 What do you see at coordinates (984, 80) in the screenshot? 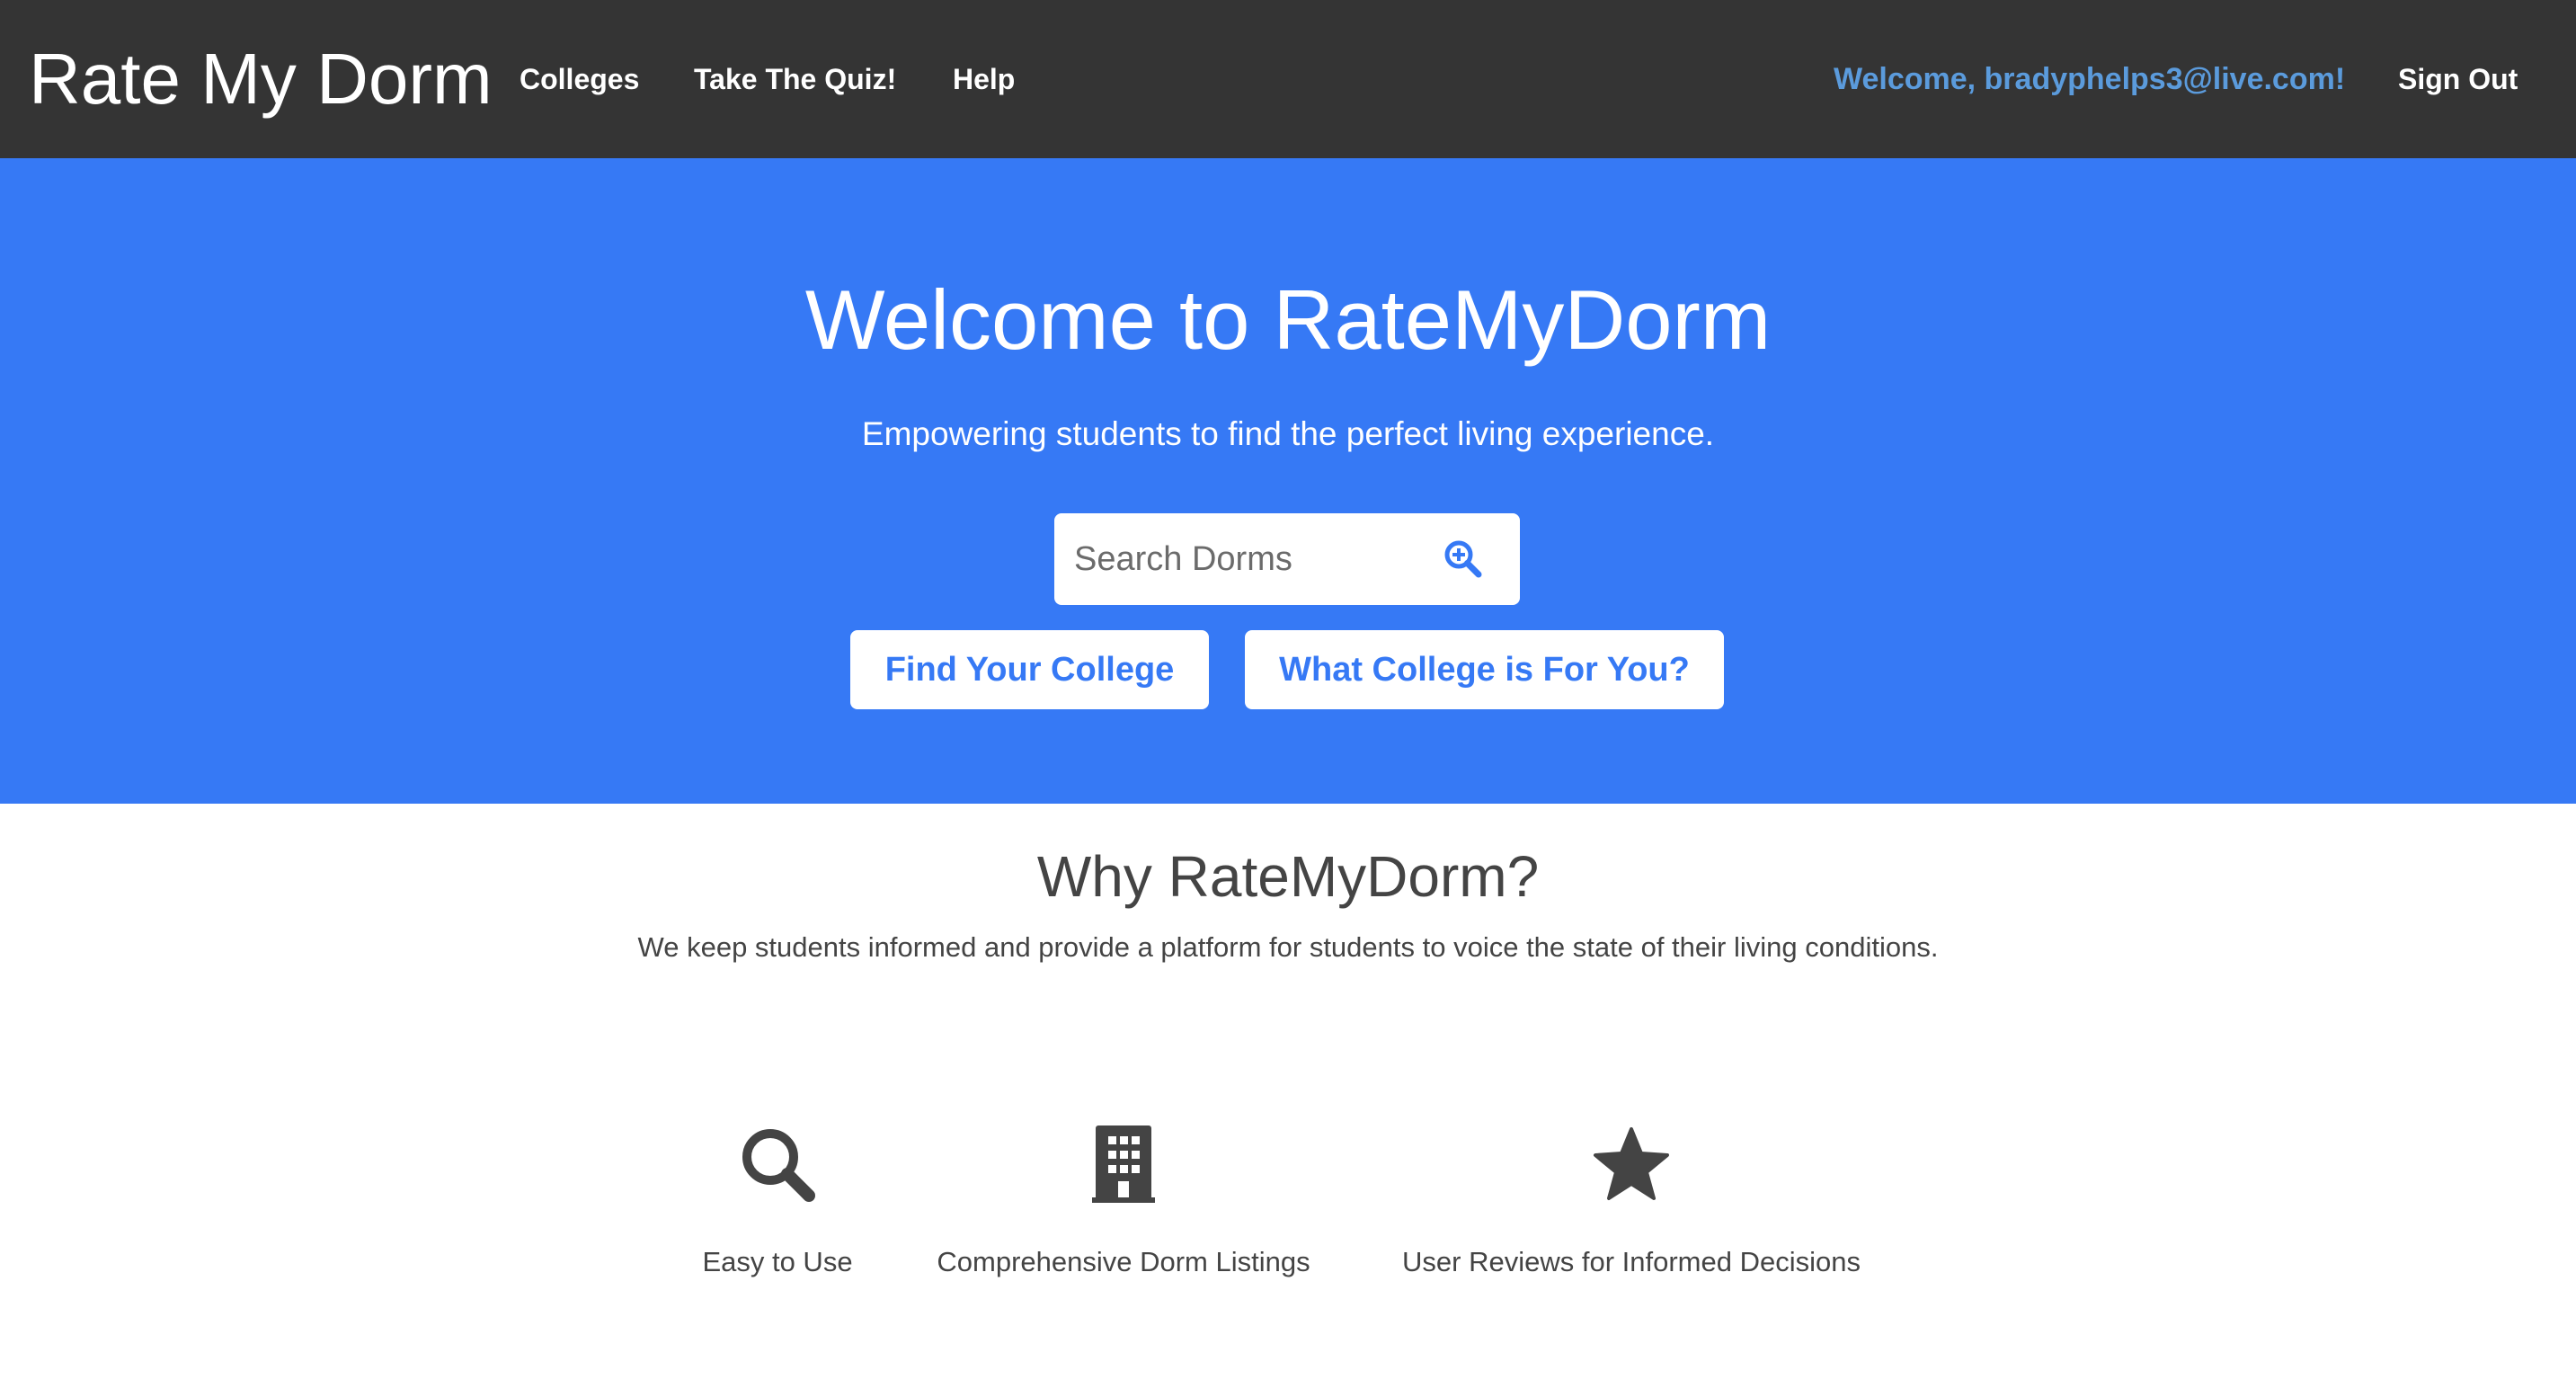
I see `nav-link-help: Help` at bounding box center [984, 80].